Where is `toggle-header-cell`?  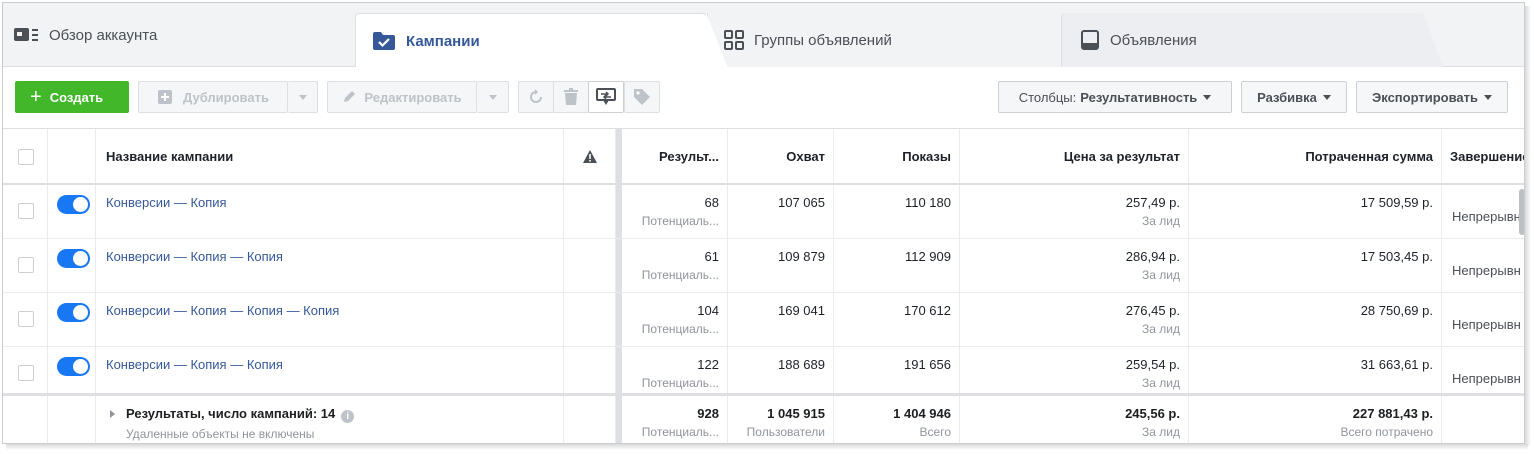
toggle-header-cell is located at coordinates (72, 156).